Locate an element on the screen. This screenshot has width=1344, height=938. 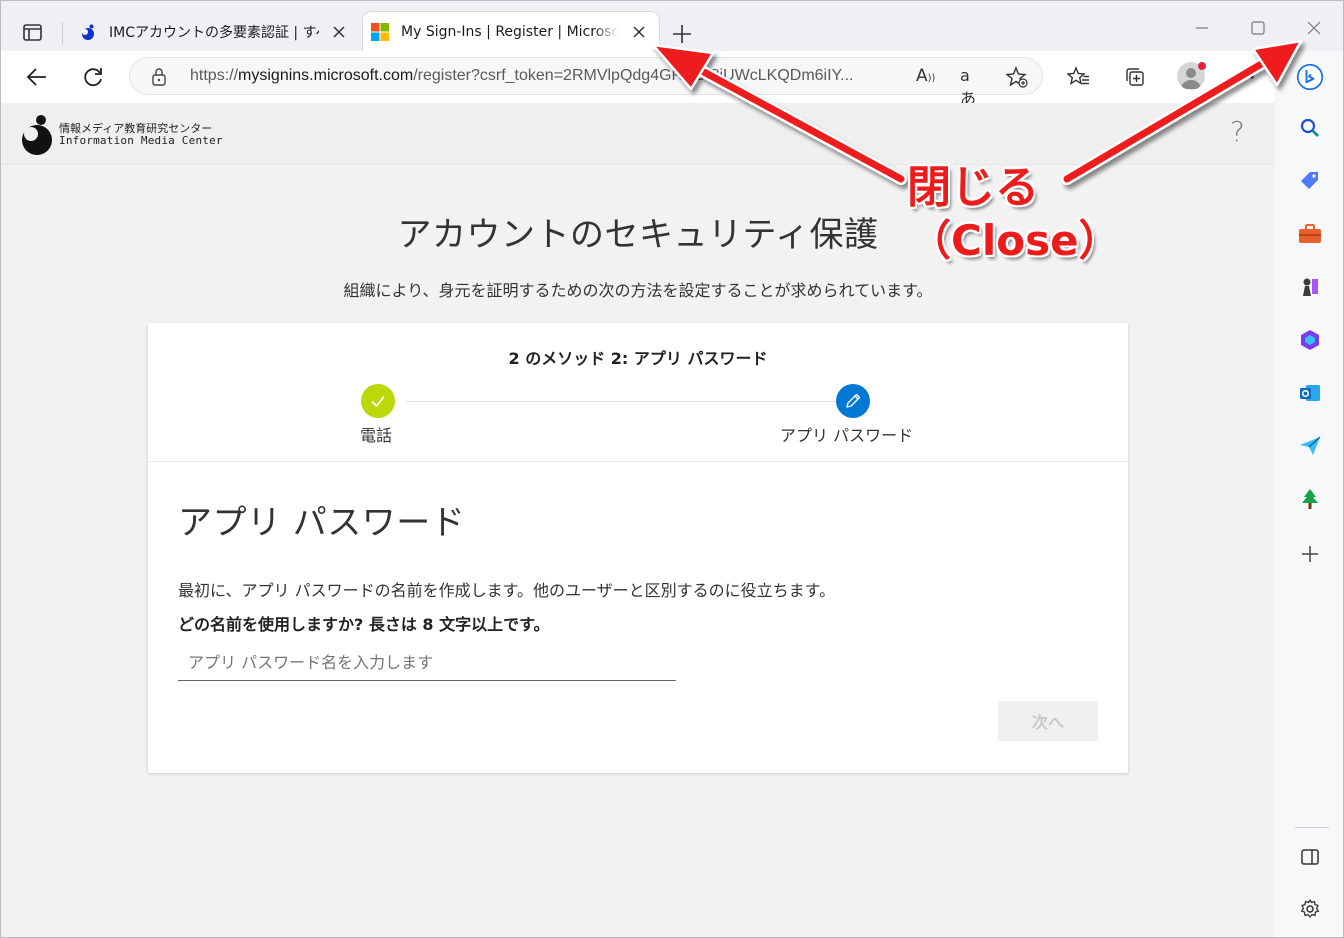
more-menu-icon is located at coordinates (1245, 77).